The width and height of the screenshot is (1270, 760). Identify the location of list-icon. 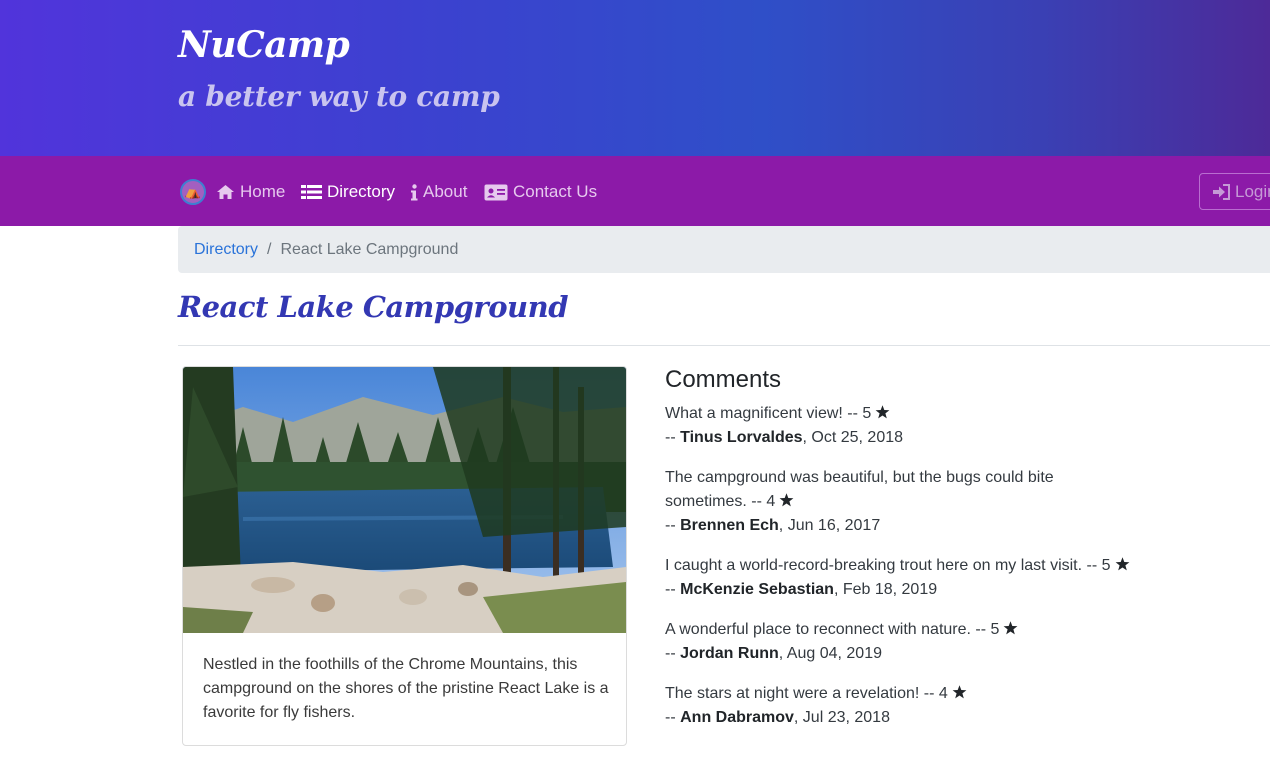
(311, 192).